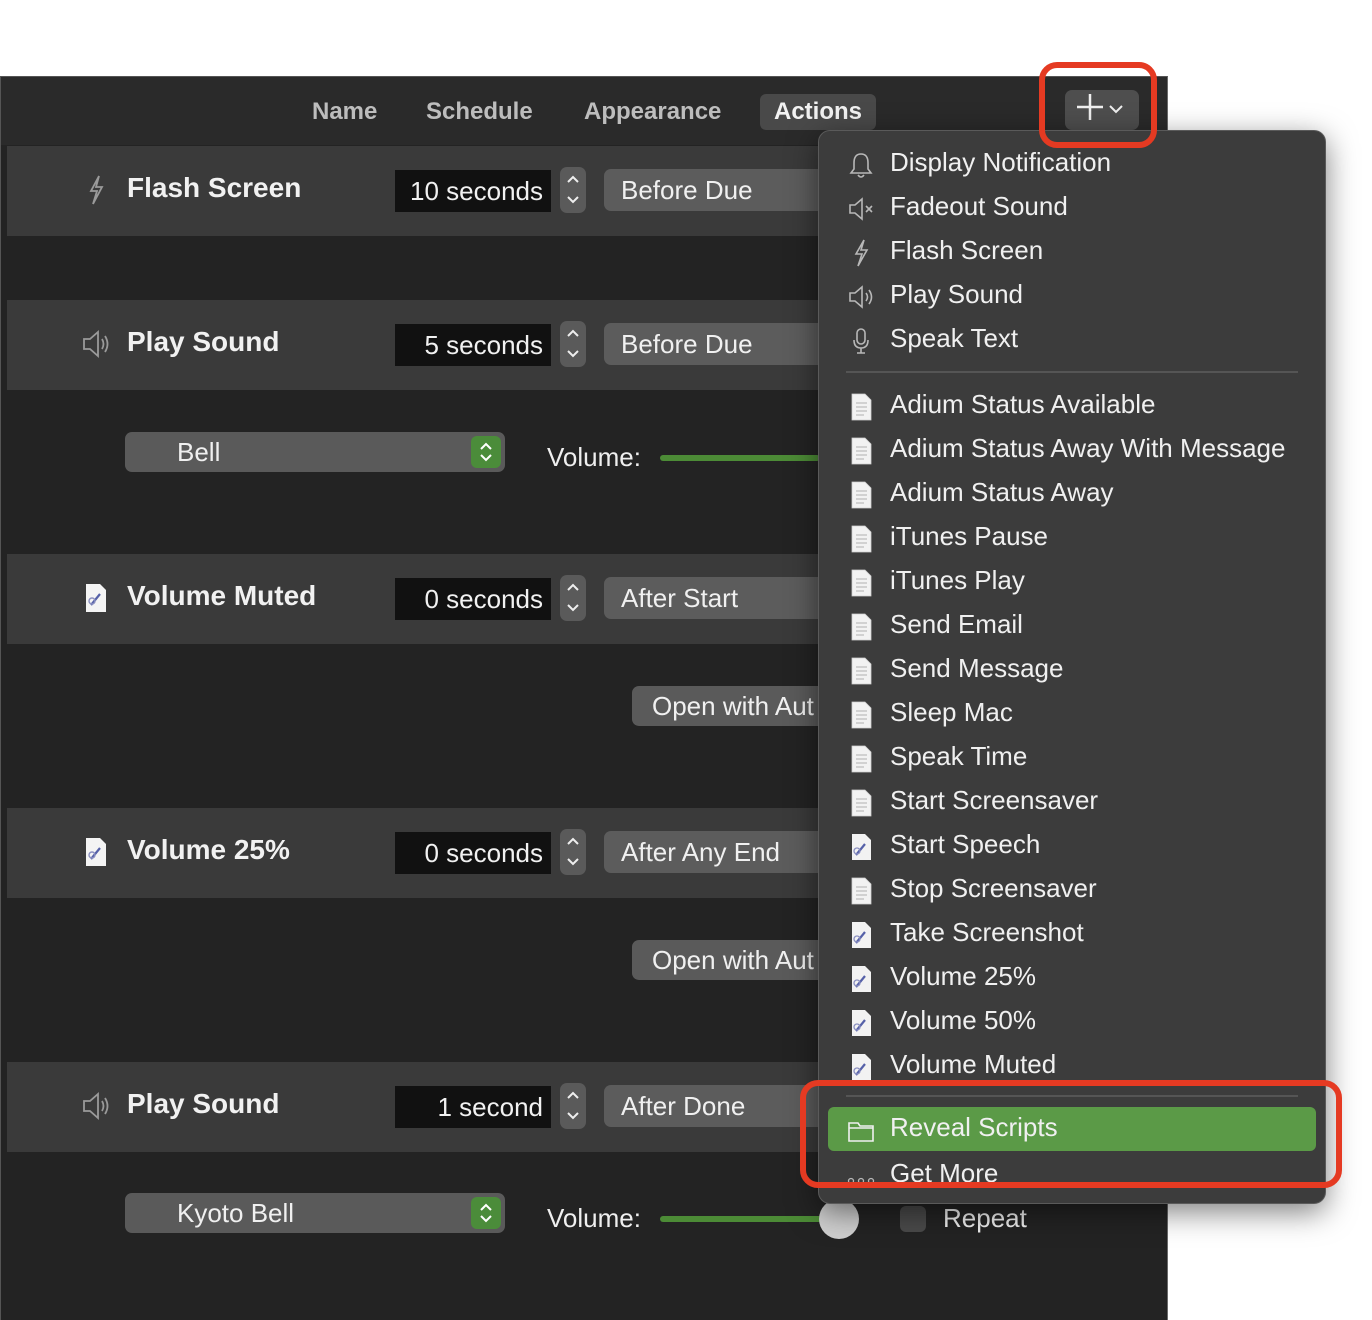 The image size is (1372, 1320). Describe the element at coordinates (1072, 846) in the screenshot. I see `menu-item-script: Start Speech` at that location.